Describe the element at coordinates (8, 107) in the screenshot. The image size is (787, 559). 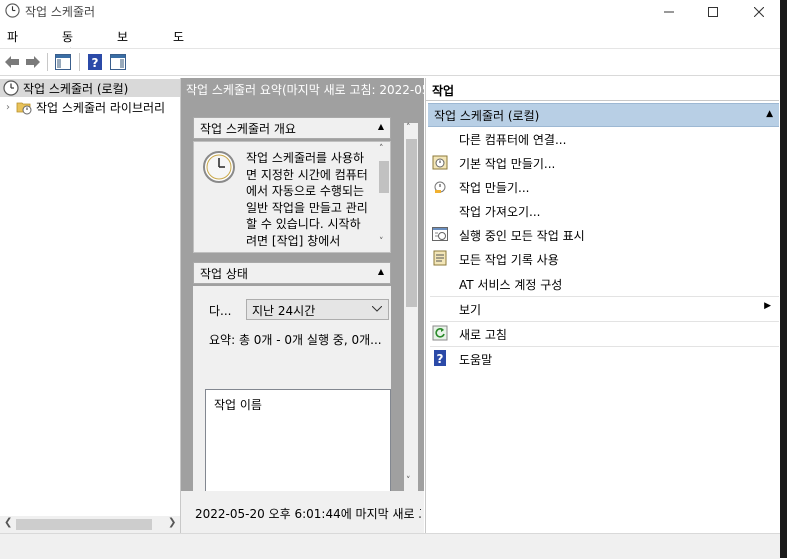
I see `chevron-right-icon: ›` at that location.